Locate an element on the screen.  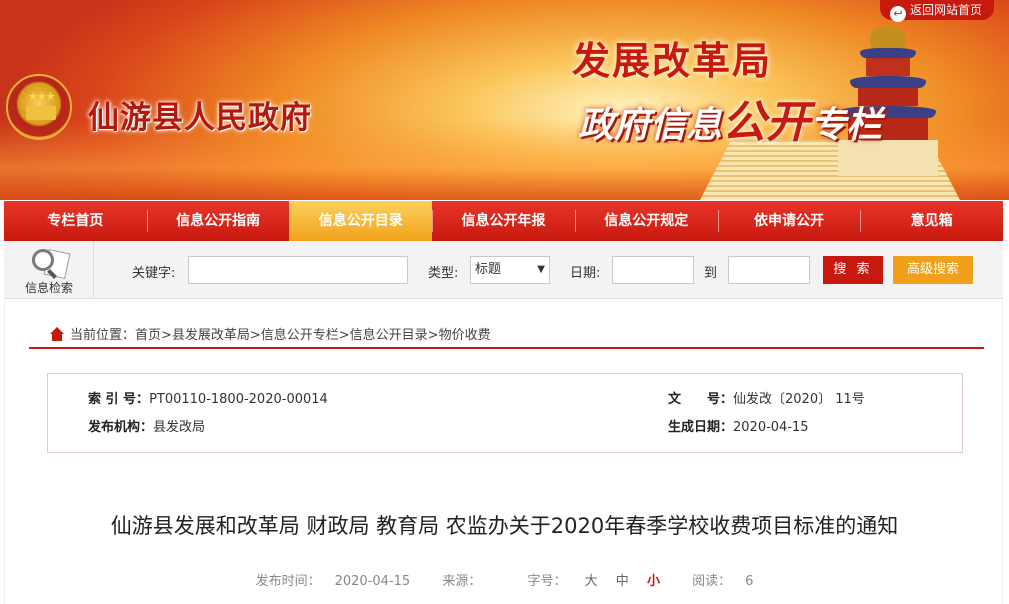
search-bar: 信息检索 关键字: 类型: 标题 ▼ 日期: 到 搜 索 高级搜索 is located at coordinates (503, 270).